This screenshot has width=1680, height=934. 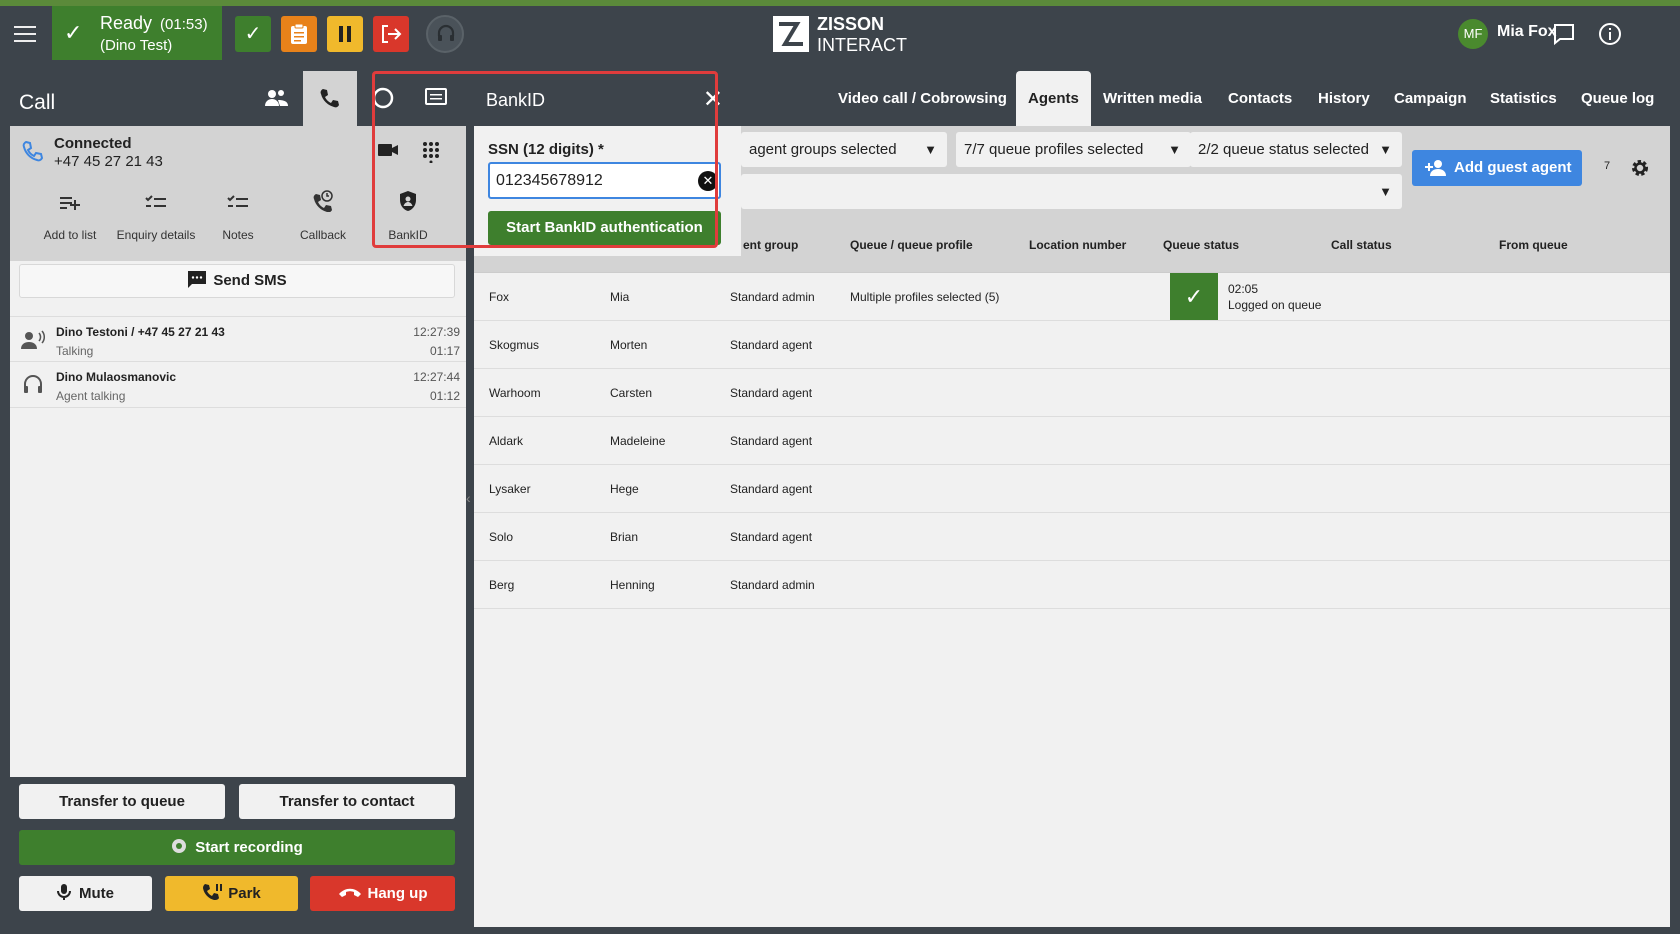 I want to click on col-call-status: Call status, so click(x=1361, y=245).